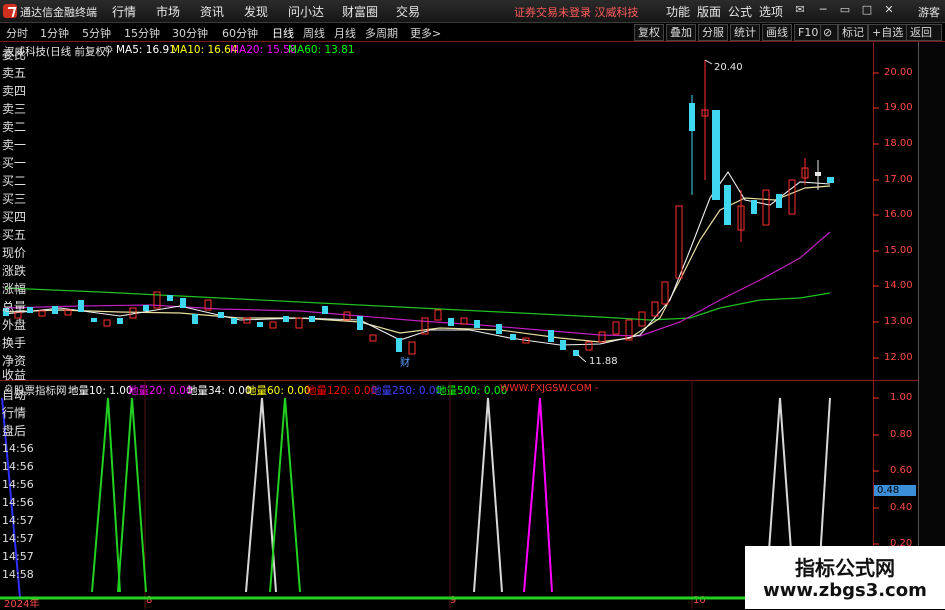  Describe the element at coordinates (898, 357) in the screenshot. I see `price-tick: 12.00` at that location.